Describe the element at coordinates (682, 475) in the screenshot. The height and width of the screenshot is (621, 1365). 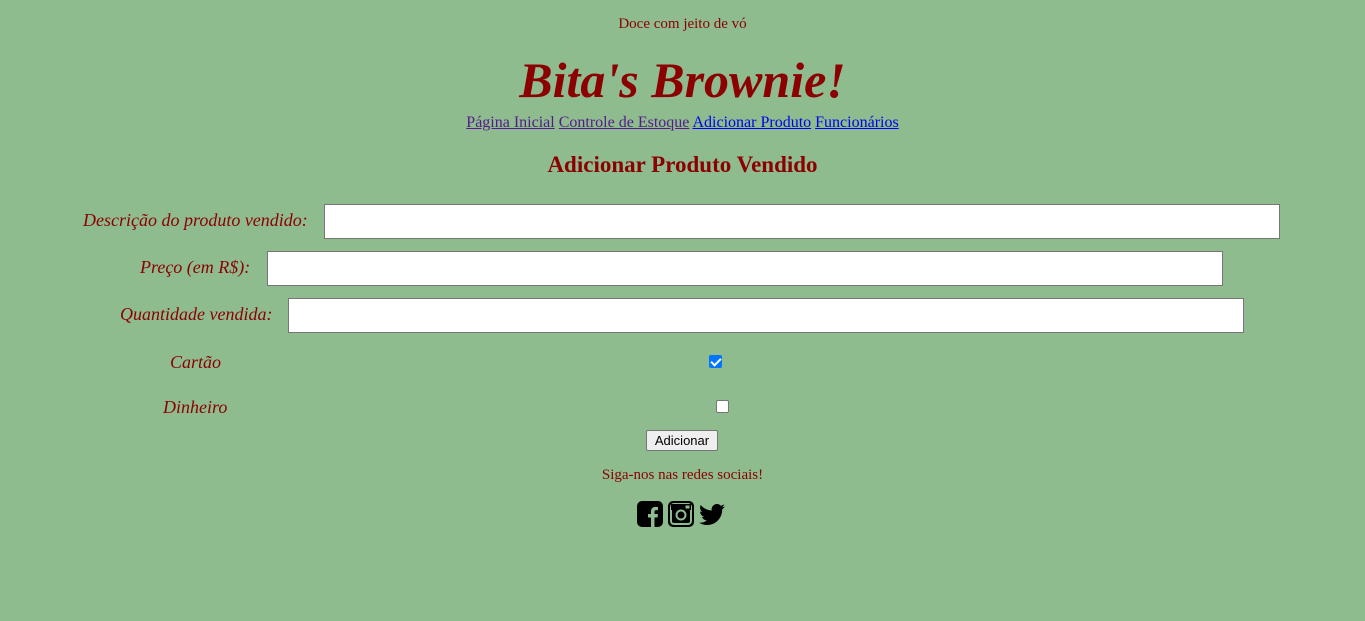
I see `social-text: Siga-nos nas redes sociais!` at that location.